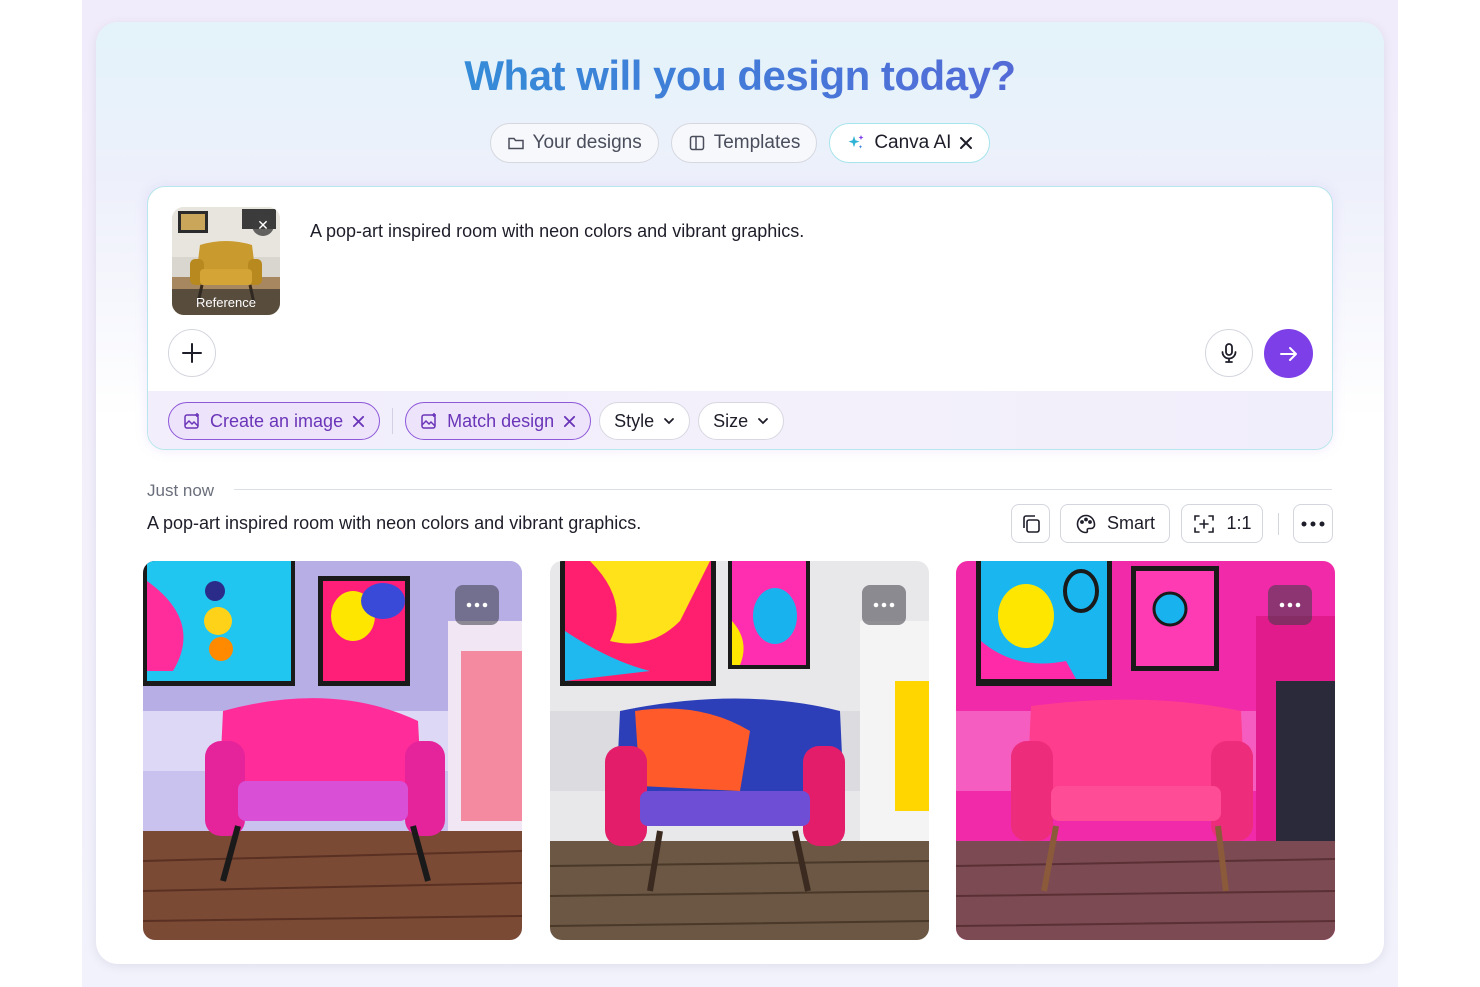 This screenshot has width=1480, height=987. What do you see at coordinates (913, 142) in the screenshot?
I see `tab-label: Canva AI` at bounding box center [913, 142].